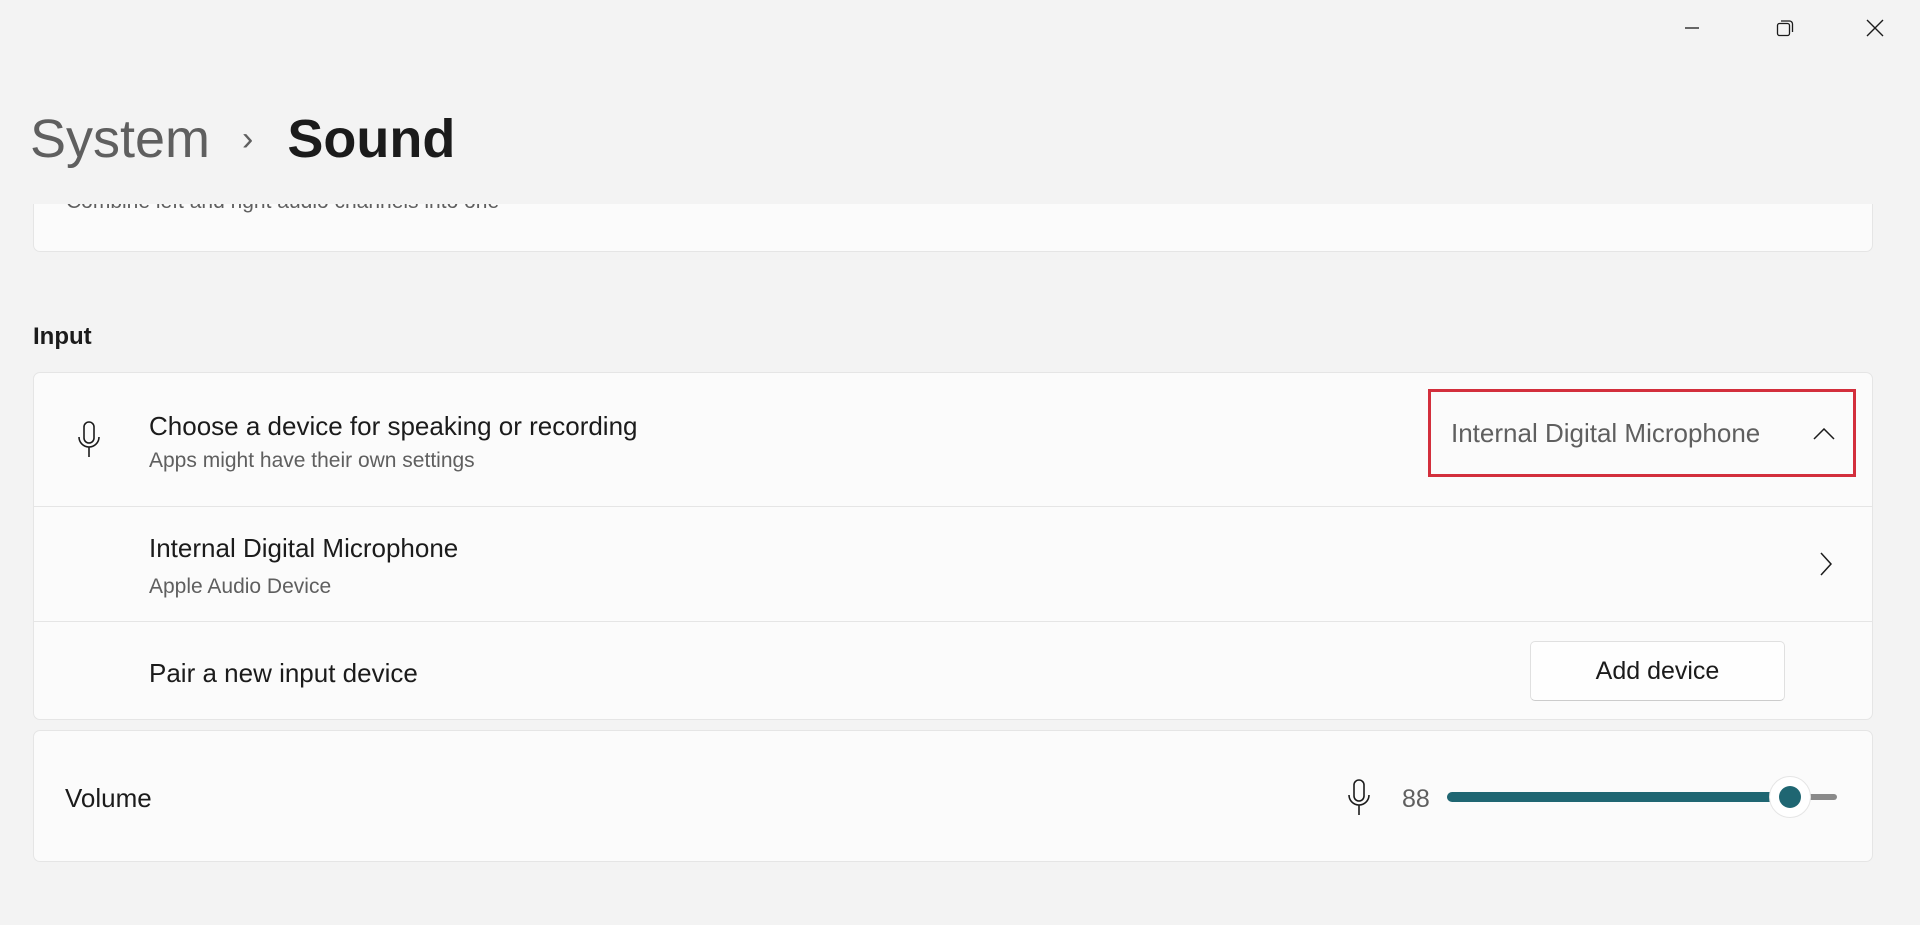 The width and height of the screenshot is (1920, 925). I want to click on restore-icon, so click(1785, 28).